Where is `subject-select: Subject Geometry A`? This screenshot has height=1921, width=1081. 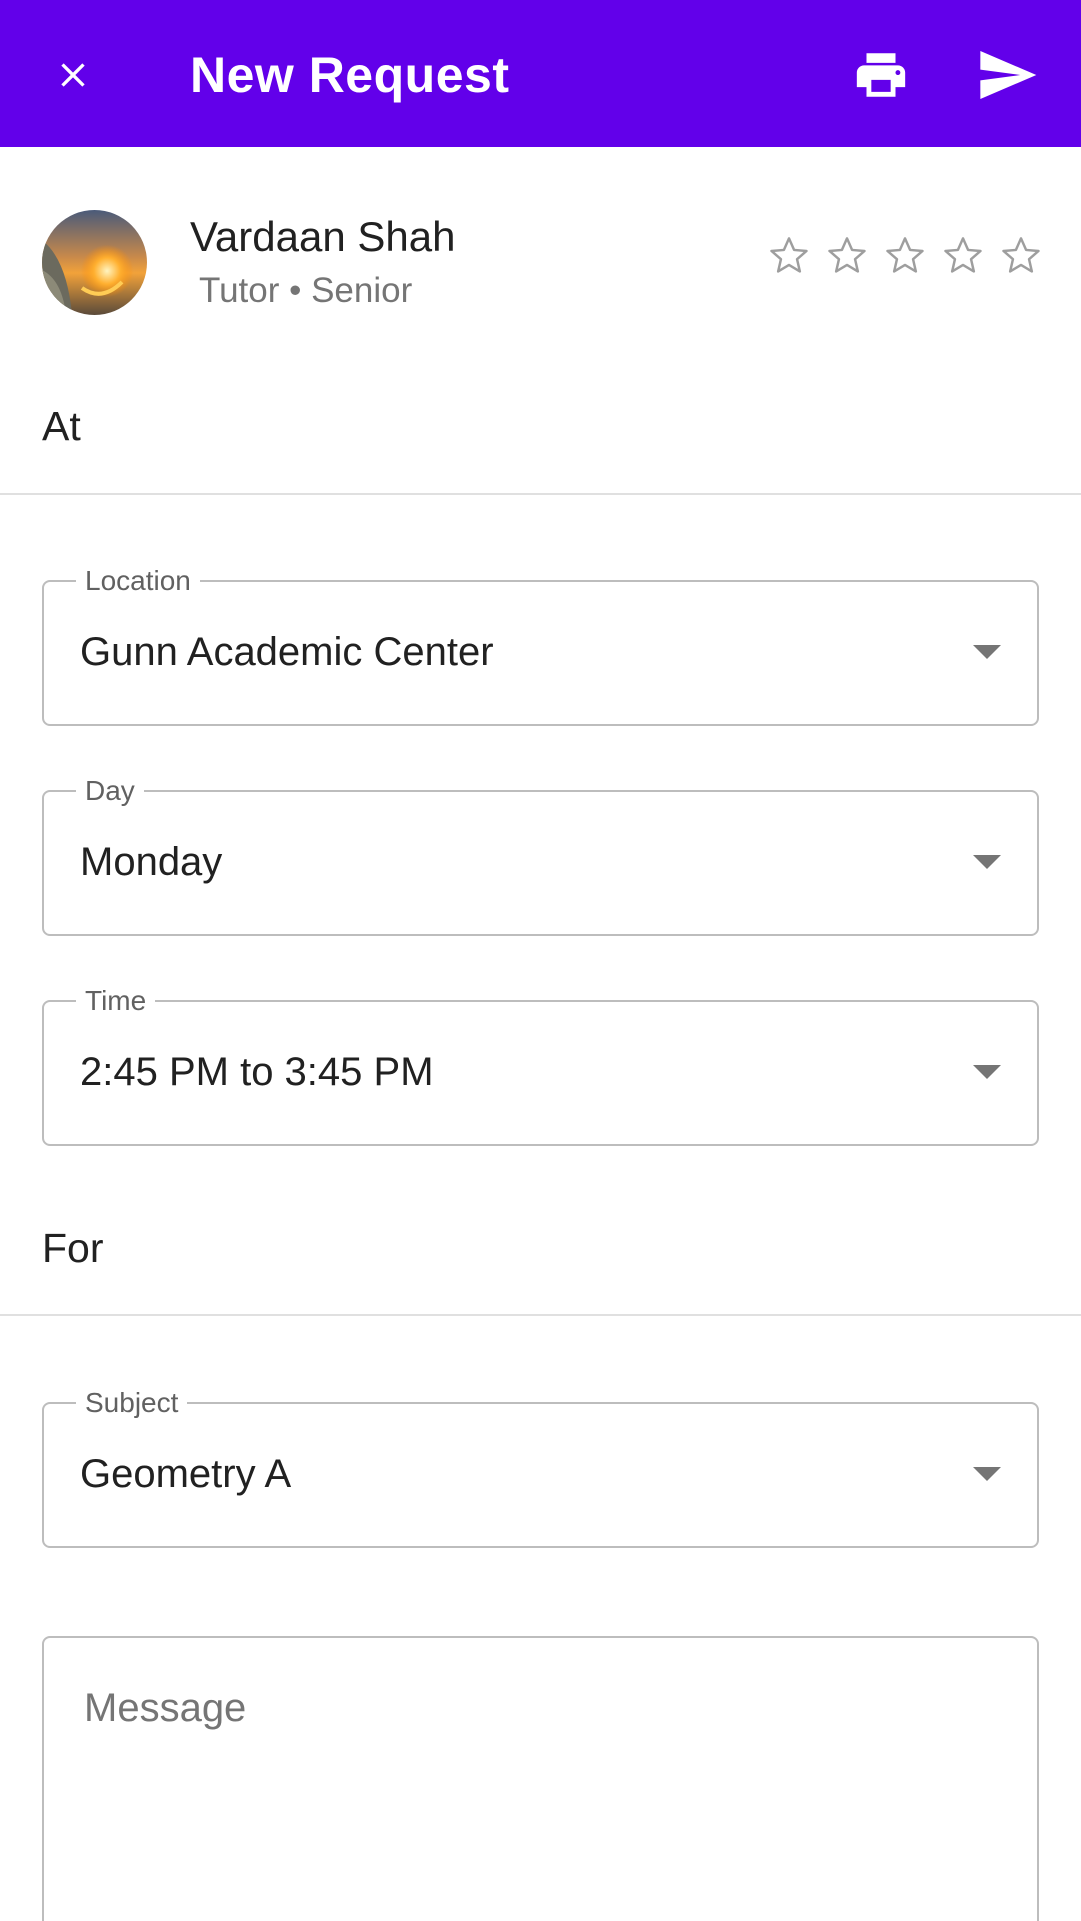
subject-select: Subject Geometry A is located at coordinates (540, 1467).